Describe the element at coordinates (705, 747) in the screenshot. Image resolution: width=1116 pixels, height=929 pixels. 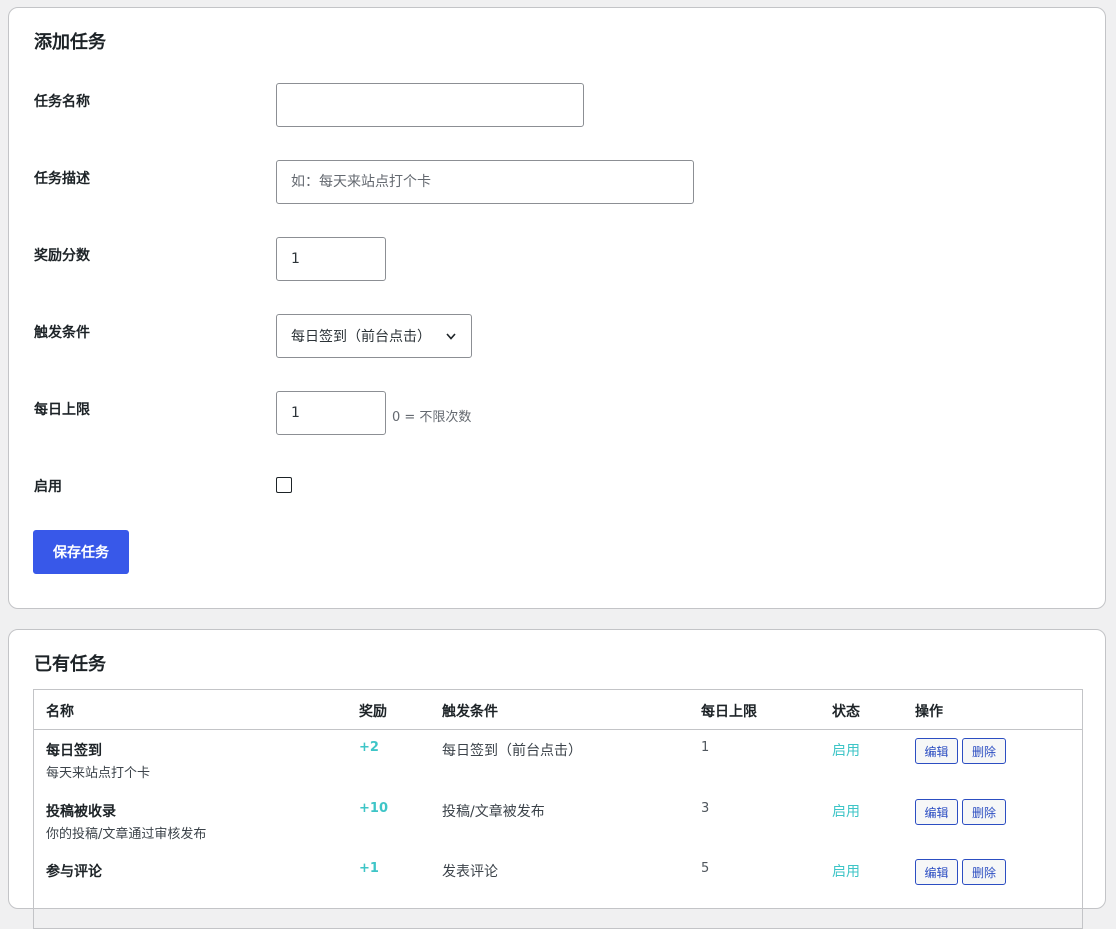
I see `task-limit: 1` at that location.